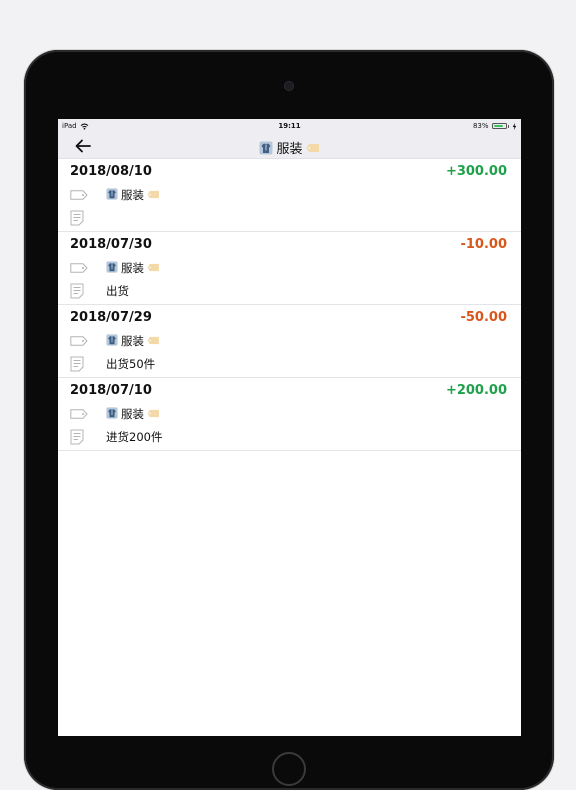 Image resolution: width=576 pixels, height=790 pixels. Describe the element at coordinates (508, 126) in the screenshot. I see `battery-cap` at that location.